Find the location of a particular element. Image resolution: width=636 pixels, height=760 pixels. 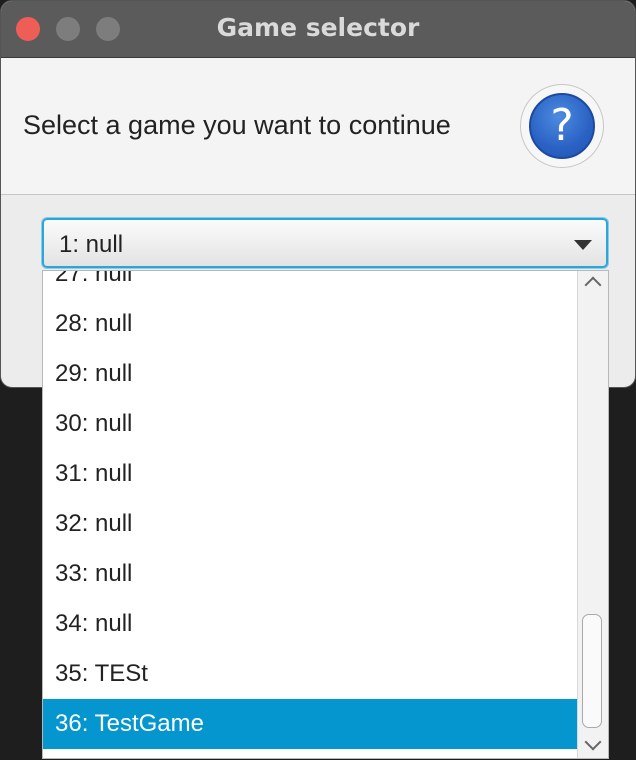

header-text: Select a game you want to continue is located at coordinates (237, 125).